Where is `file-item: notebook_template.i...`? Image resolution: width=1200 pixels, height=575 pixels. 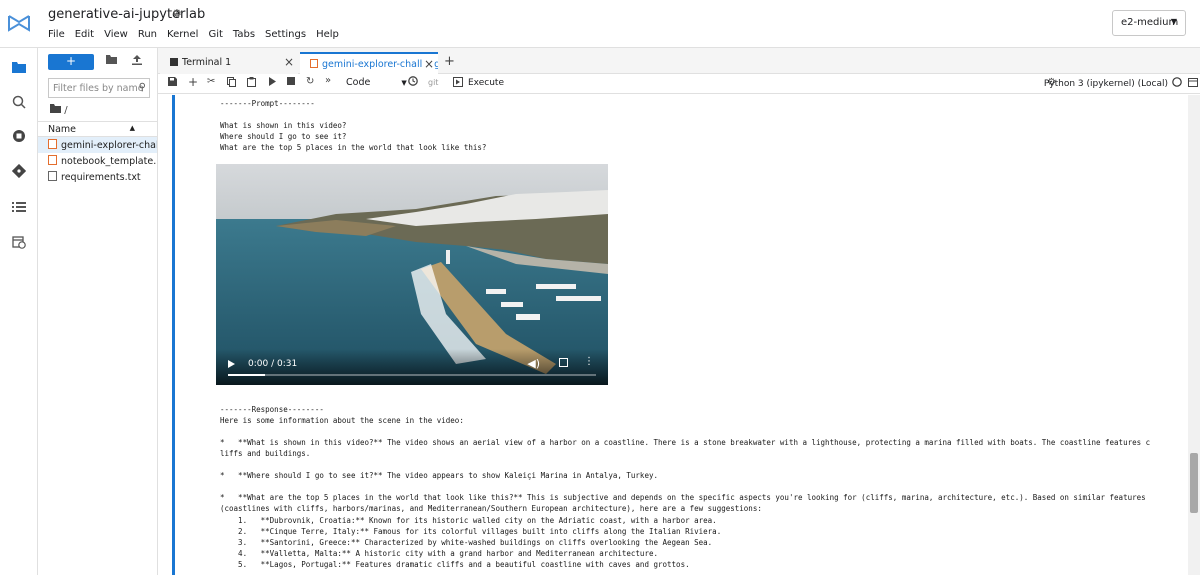
file-item: notebook_template.i... is located at coordinates (97, 161).